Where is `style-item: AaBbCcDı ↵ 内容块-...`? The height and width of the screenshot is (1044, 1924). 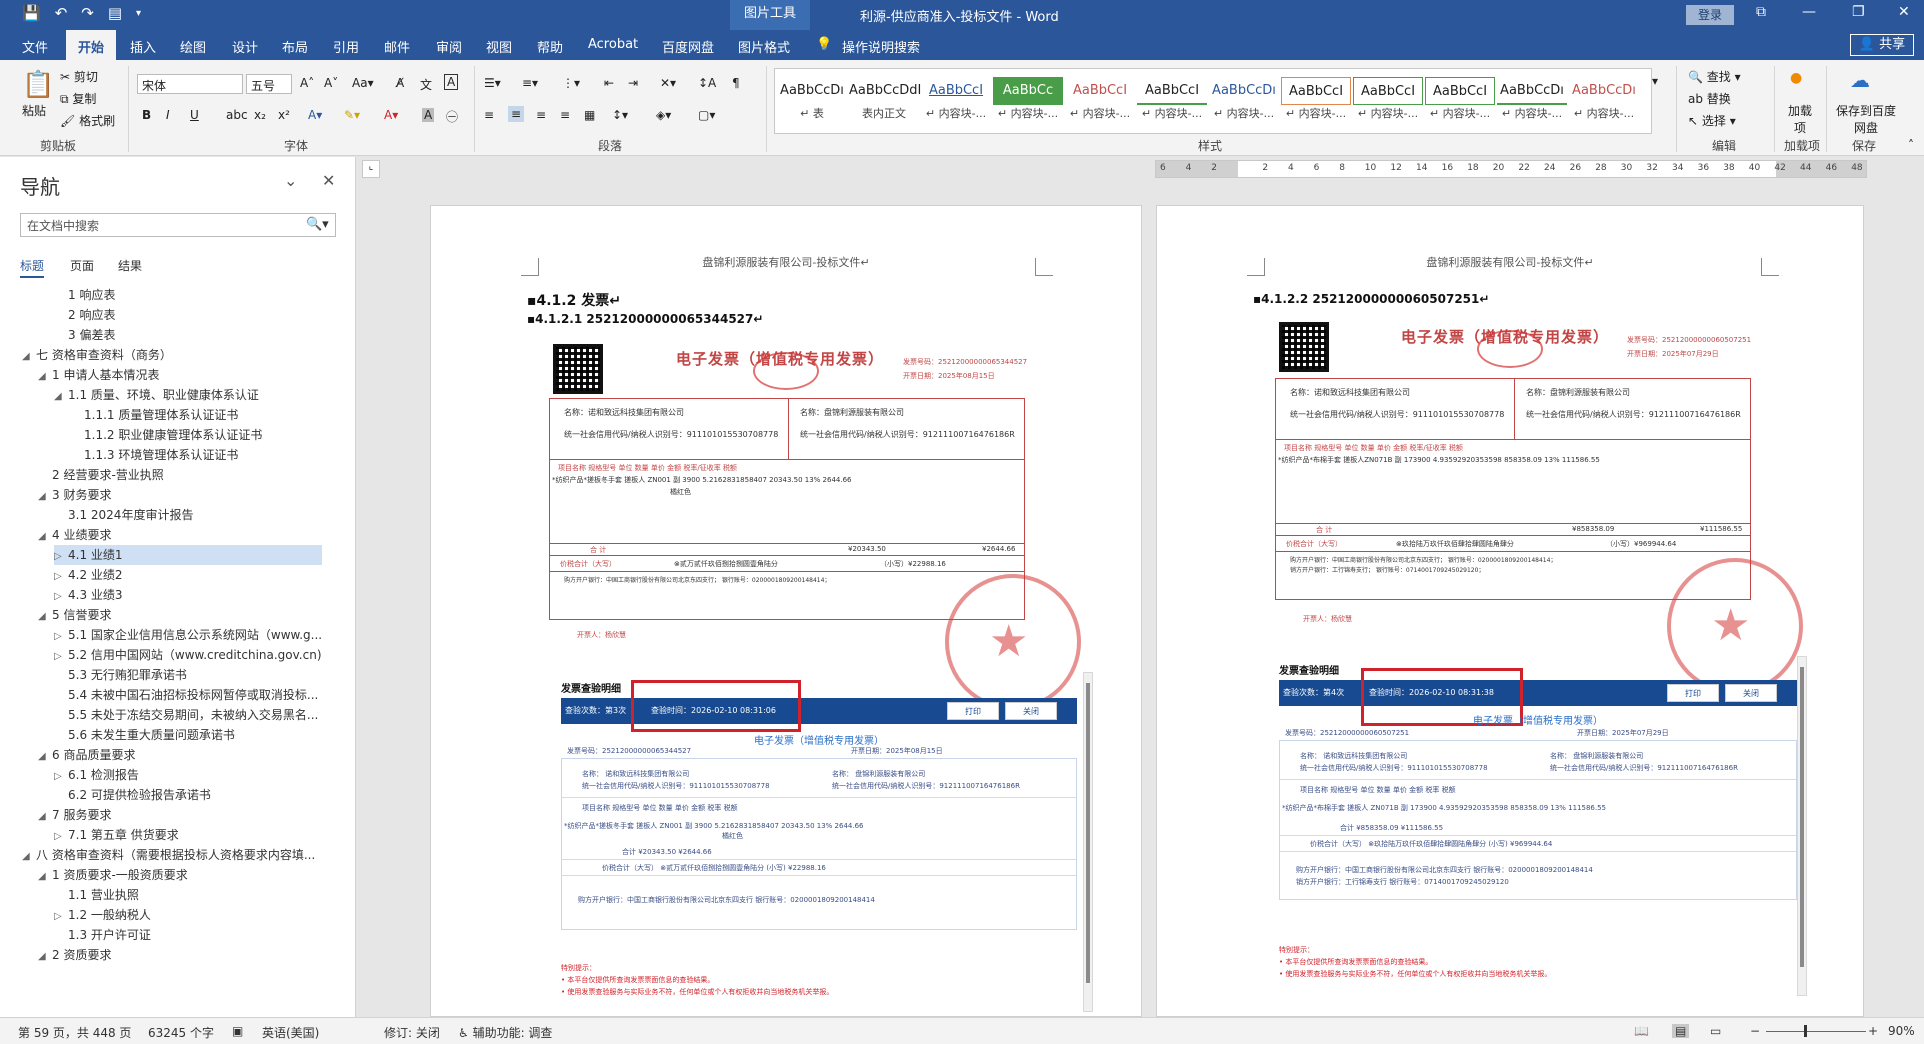
style-item: AaBbCcDı ↵ 内容块-... is located at coordinates (1532, 102).